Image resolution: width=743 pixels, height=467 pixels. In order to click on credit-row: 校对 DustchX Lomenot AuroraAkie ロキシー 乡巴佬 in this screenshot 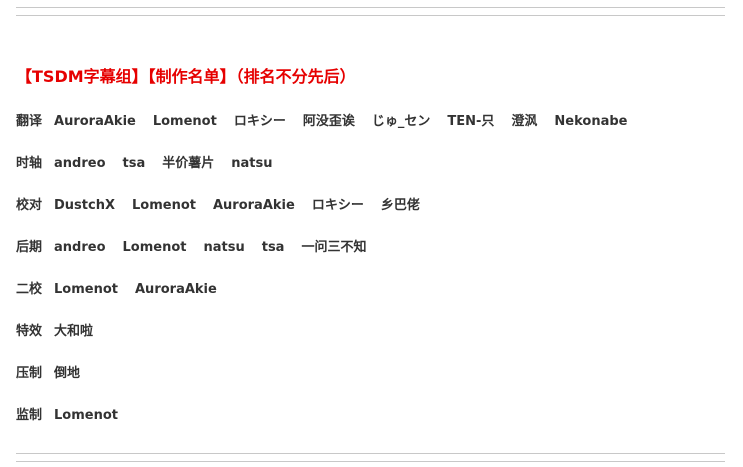, I will do `click(226, 206)`.